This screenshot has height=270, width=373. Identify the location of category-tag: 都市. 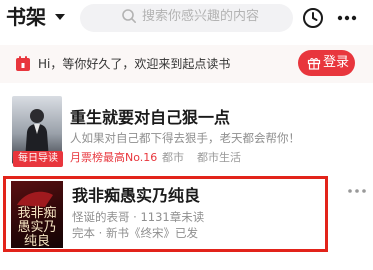
(173, 157).